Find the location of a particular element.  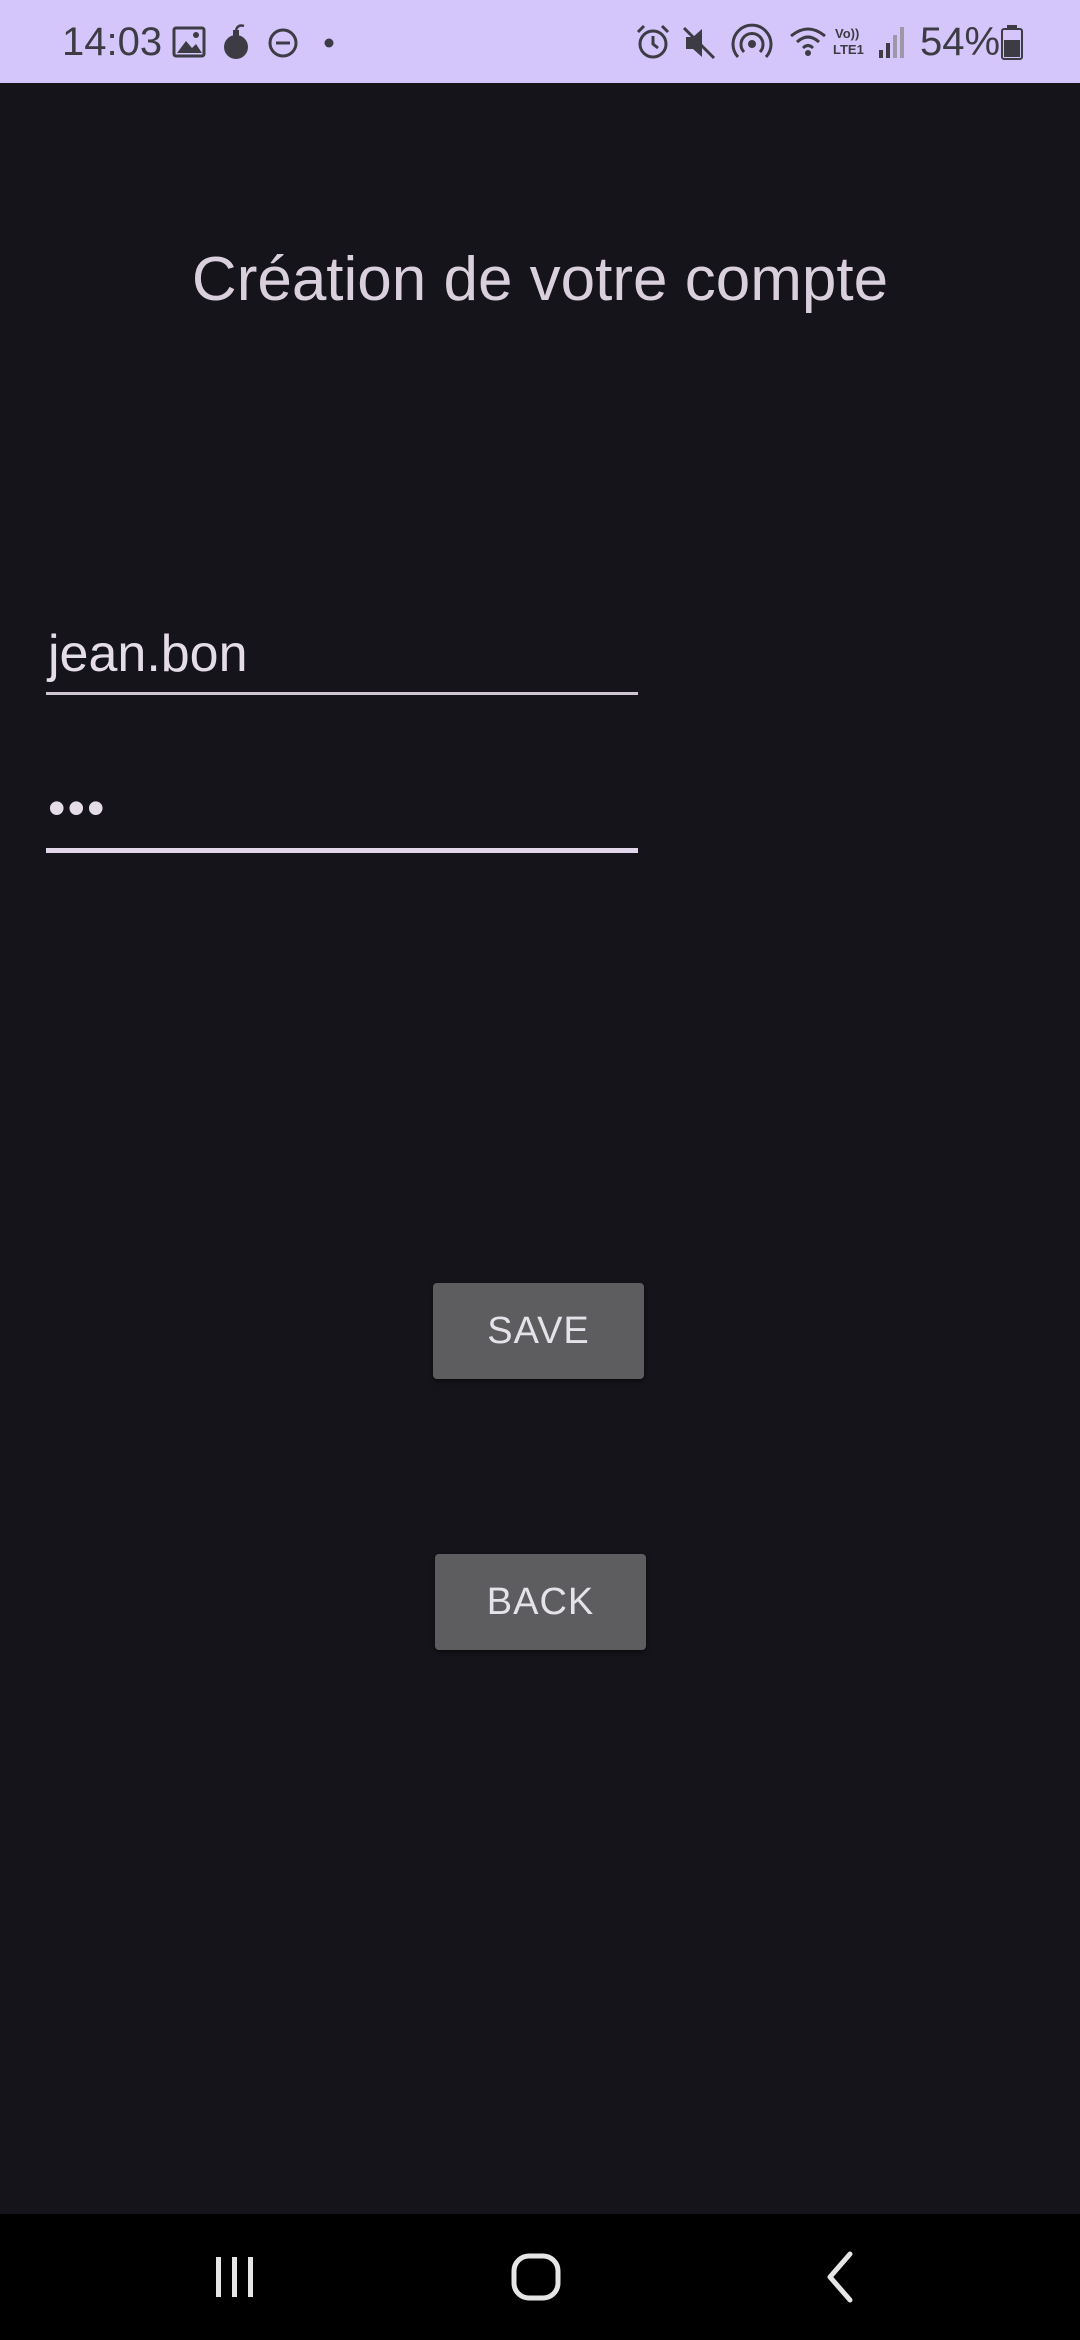

password-underline is located at coordinates (342, 850).